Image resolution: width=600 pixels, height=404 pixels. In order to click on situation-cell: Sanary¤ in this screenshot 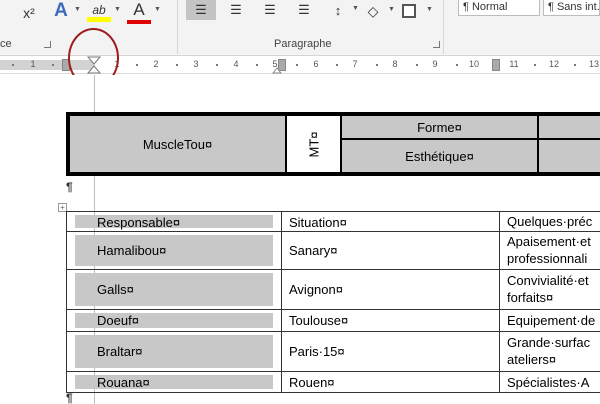, I will do `click(391, 250)`.